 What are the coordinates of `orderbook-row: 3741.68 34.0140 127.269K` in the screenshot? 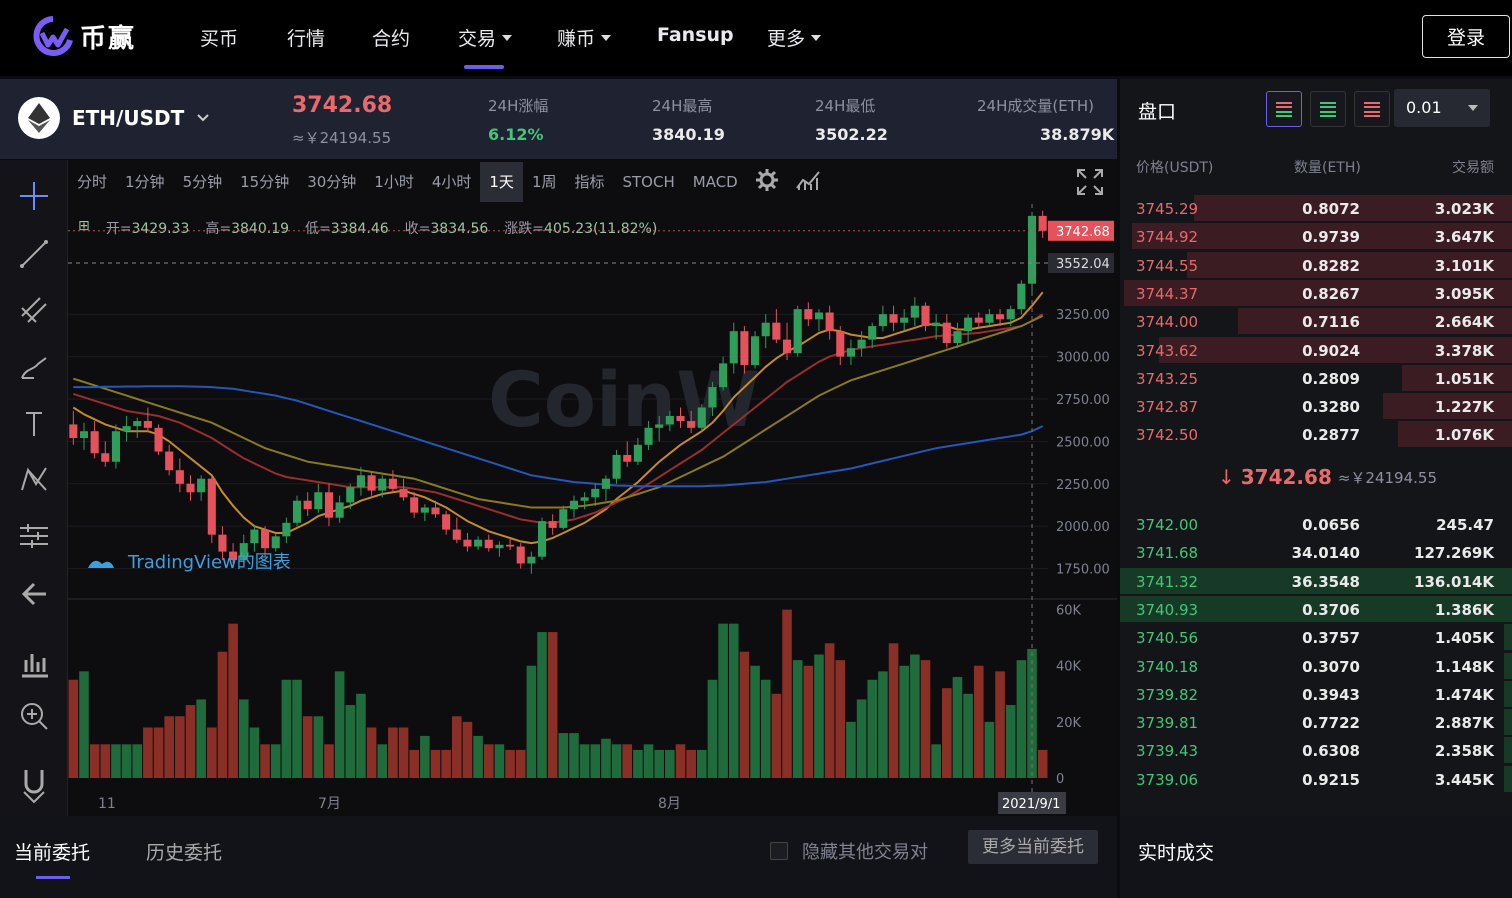 It's located at (1316, 552).